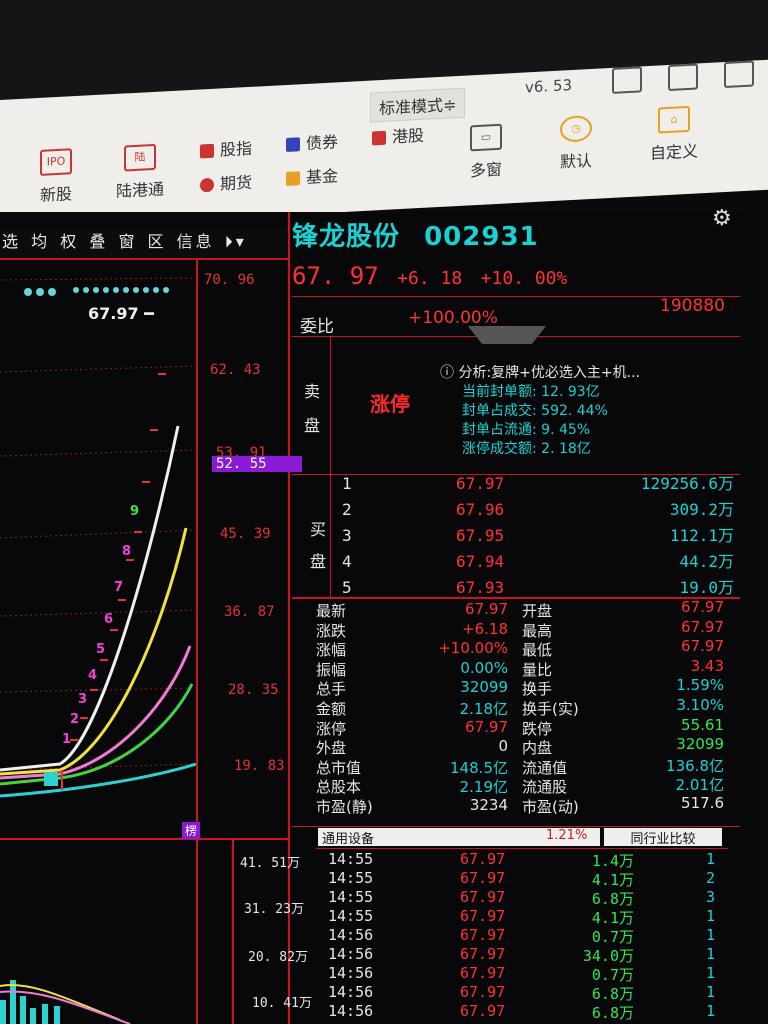  I want to click on stock-code: 002931, so click(481, 237).